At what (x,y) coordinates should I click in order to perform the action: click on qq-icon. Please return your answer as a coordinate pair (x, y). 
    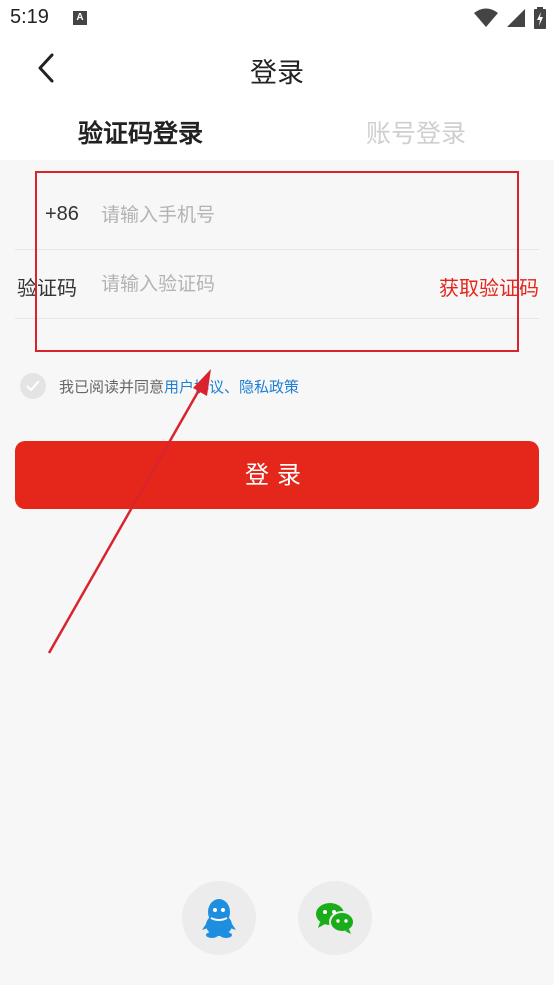
    Looking at the image, I should click on (219, 918).